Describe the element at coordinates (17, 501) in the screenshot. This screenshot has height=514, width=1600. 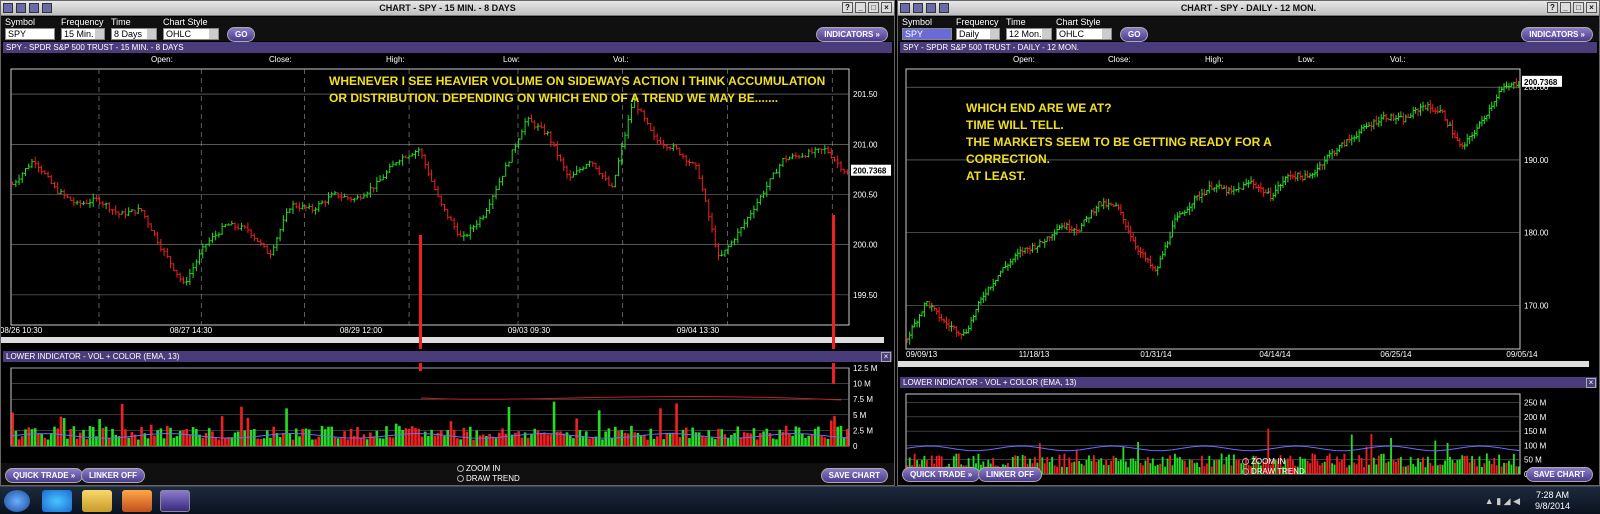
I see `start-button` at that location.